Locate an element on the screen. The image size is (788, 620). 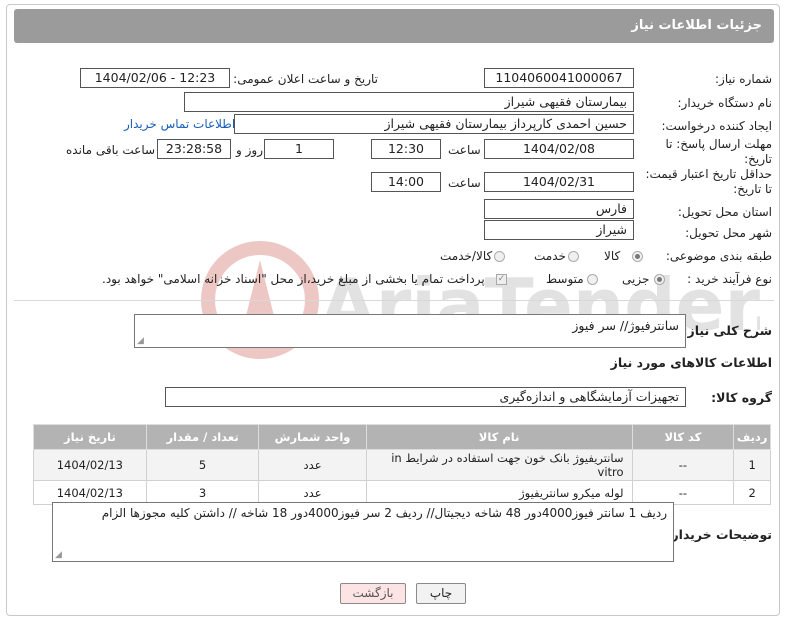
description-label: شرح کلی نیاز: is located at coordinates (727, 330).